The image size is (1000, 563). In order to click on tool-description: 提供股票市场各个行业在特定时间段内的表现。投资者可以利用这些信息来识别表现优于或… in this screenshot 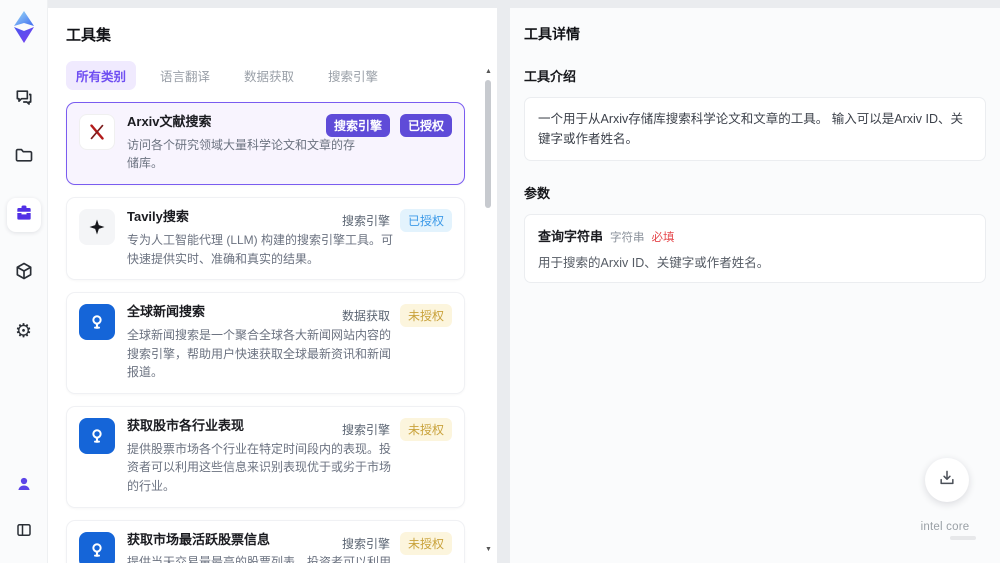, I will do `click(259, 467)`.